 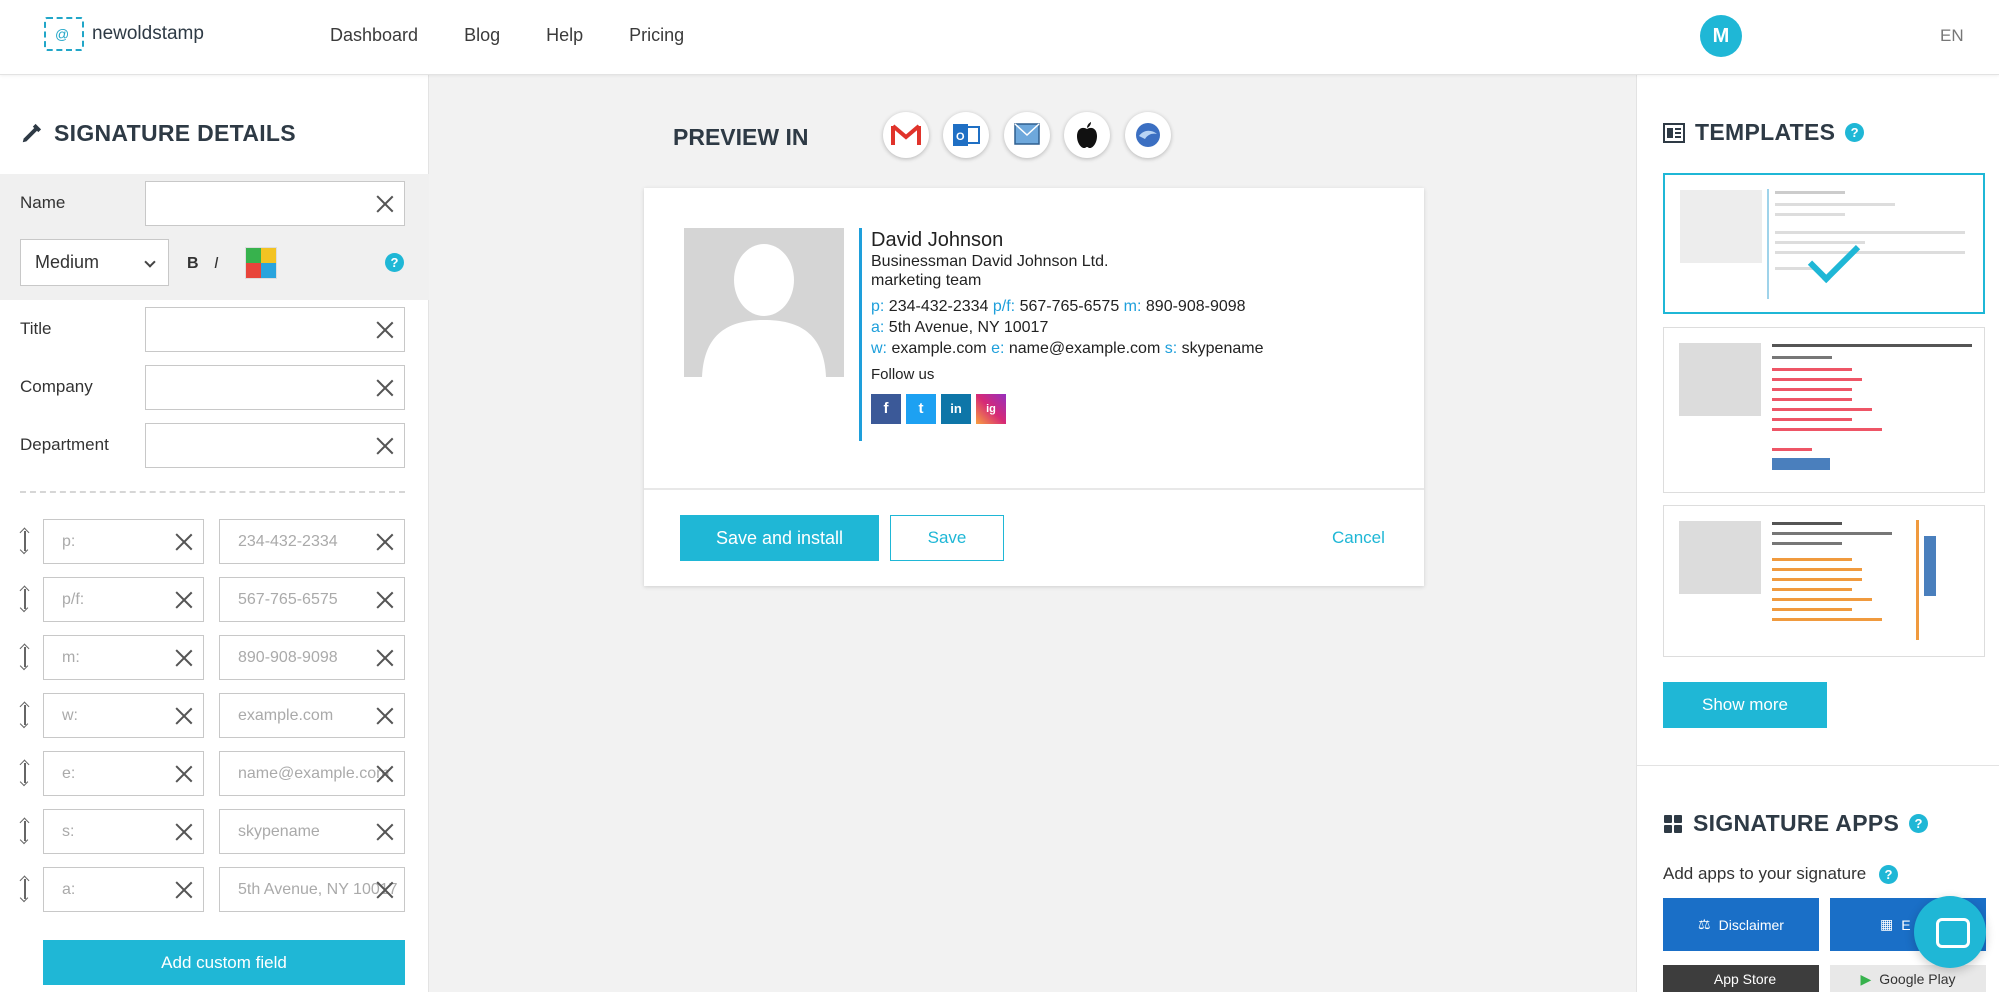 What do you see at coordinates (991, 409) in the screenshot?
I see `instagram-icon: ig` at bounding box center [991, 409].